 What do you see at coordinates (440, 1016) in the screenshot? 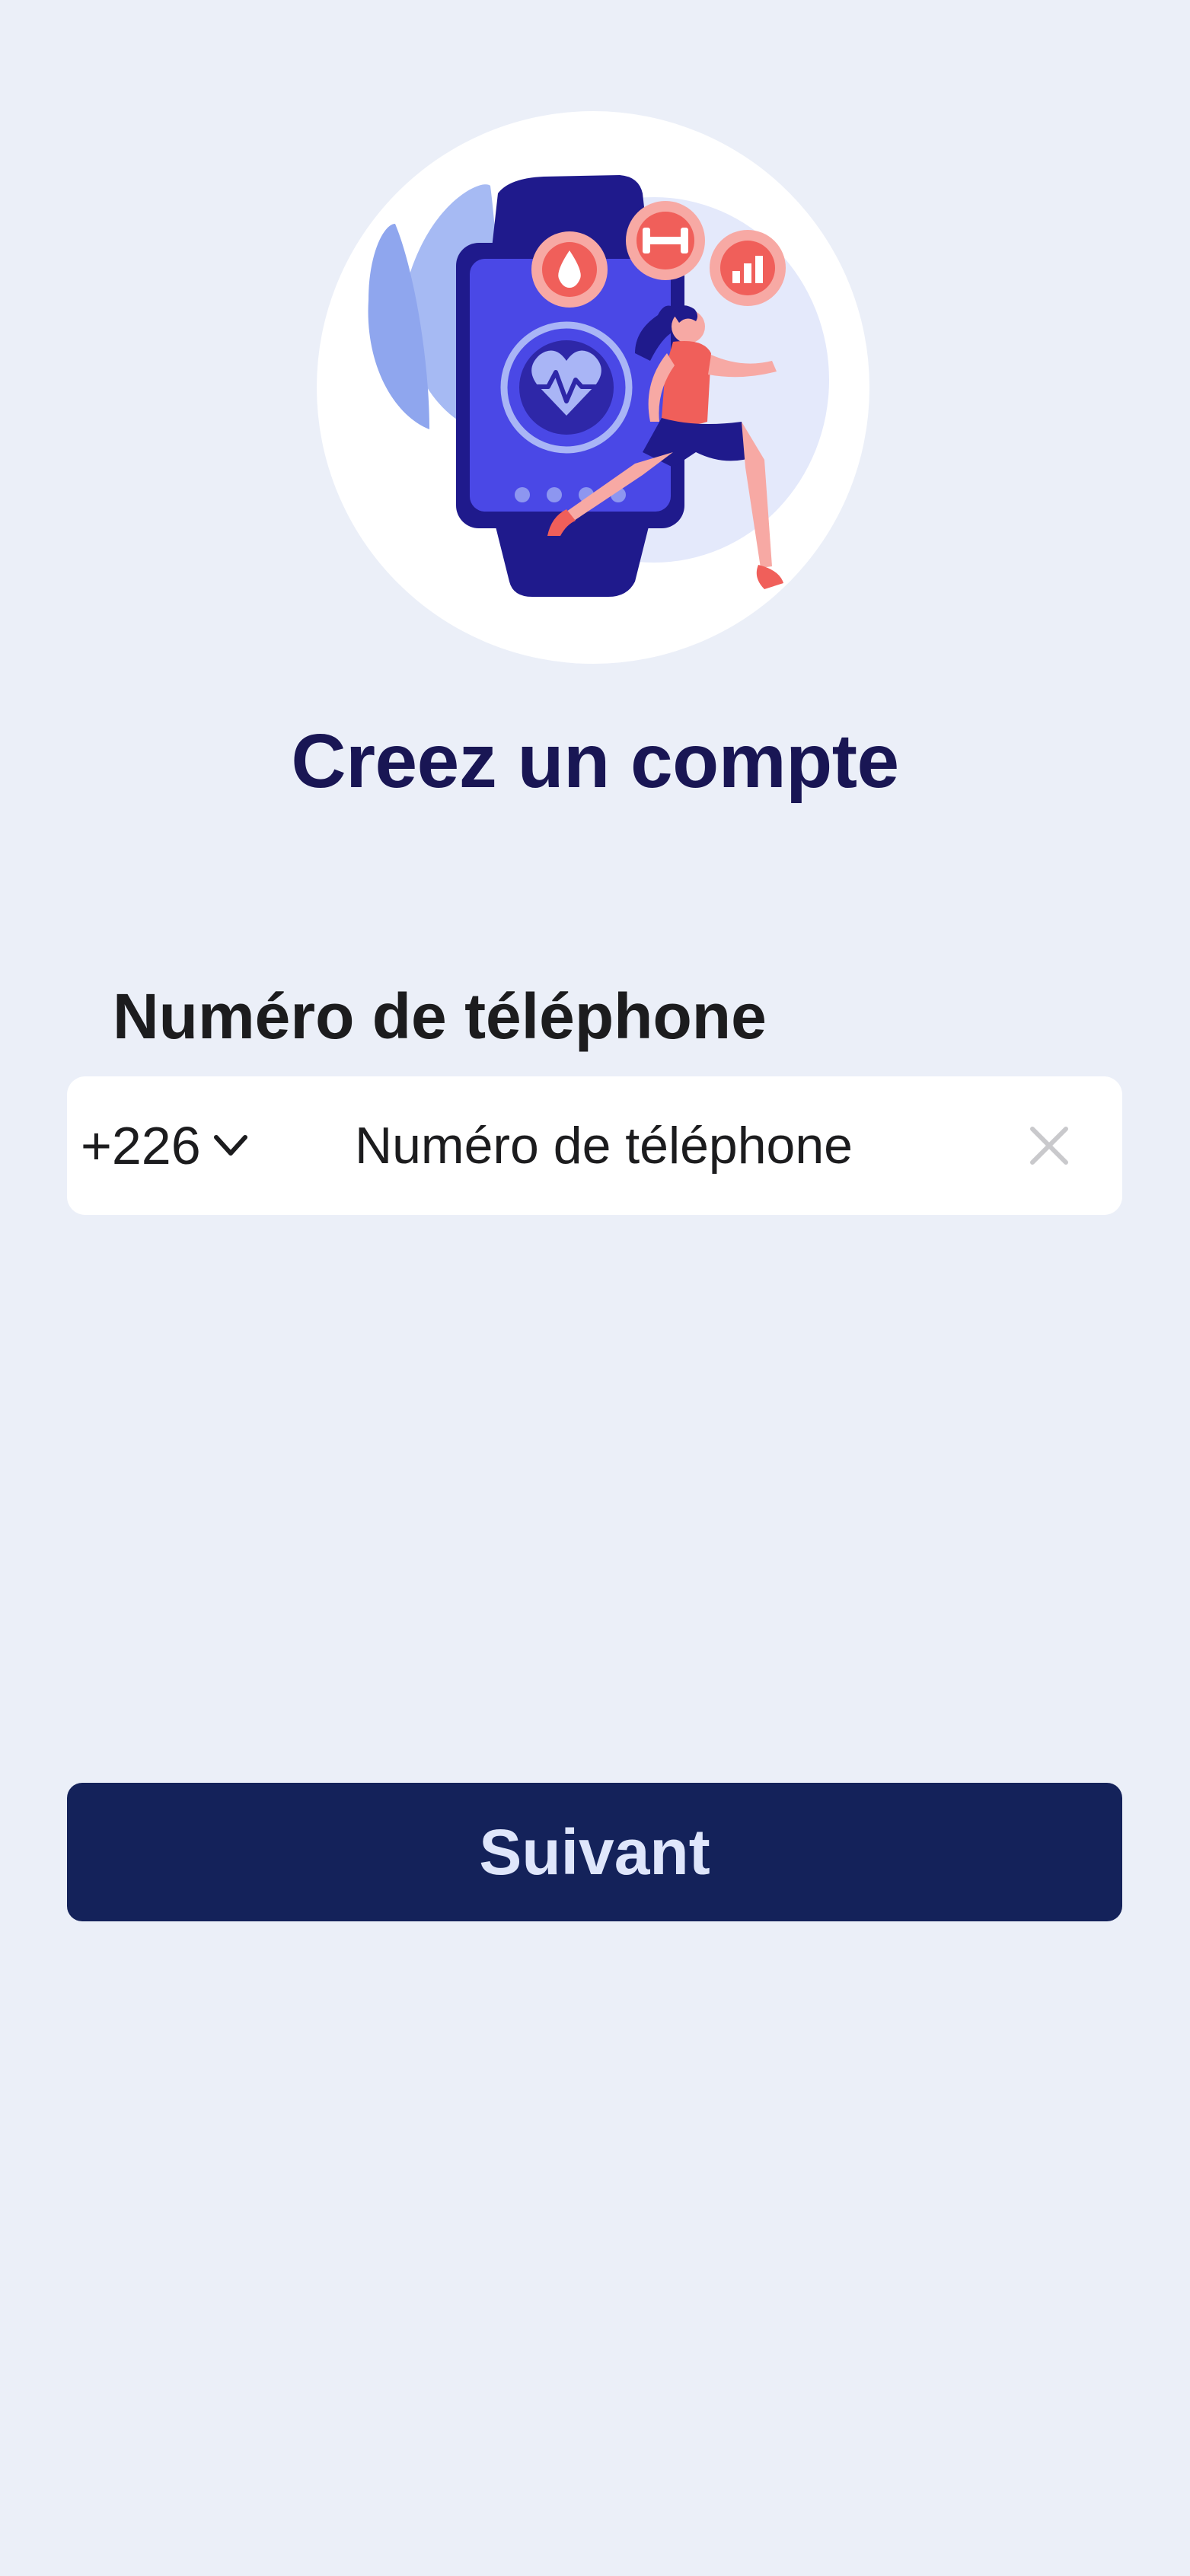
I see `phone-field-label: Numéro de téléphone` at bounding box center [440, 1016].